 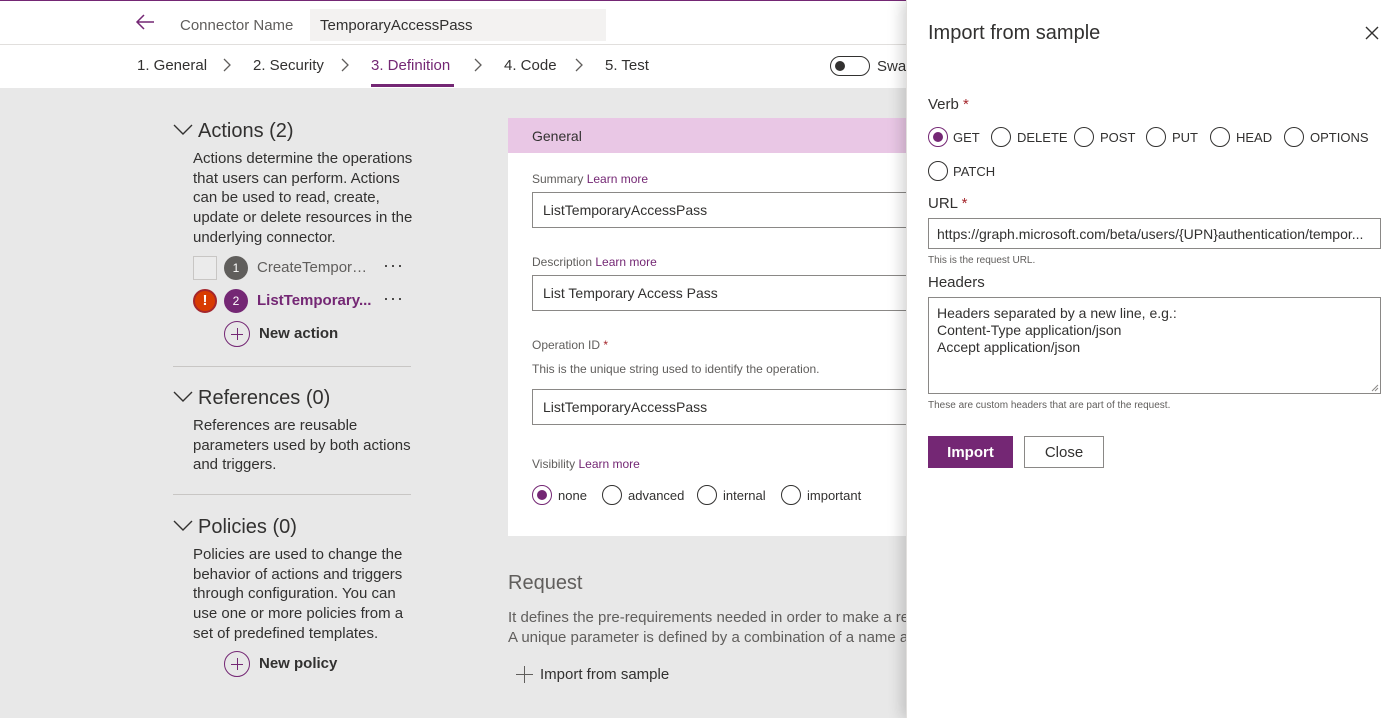 I want to click on panel-title: Import from sample, so click(x=1014, y=33).